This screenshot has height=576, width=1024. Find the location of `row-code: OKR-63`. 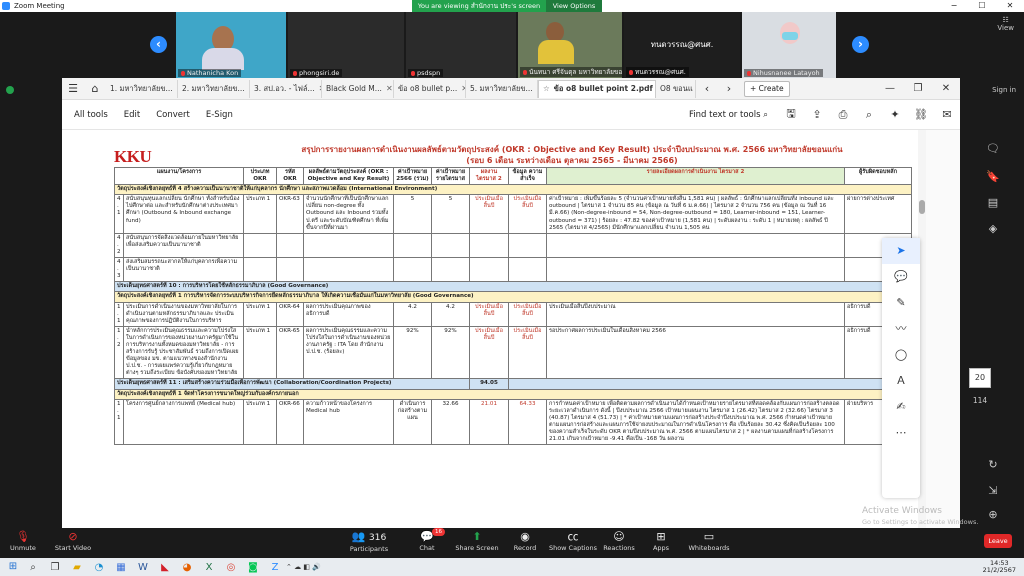

row-code: OKR-63 is located at coordinates (290, 214).